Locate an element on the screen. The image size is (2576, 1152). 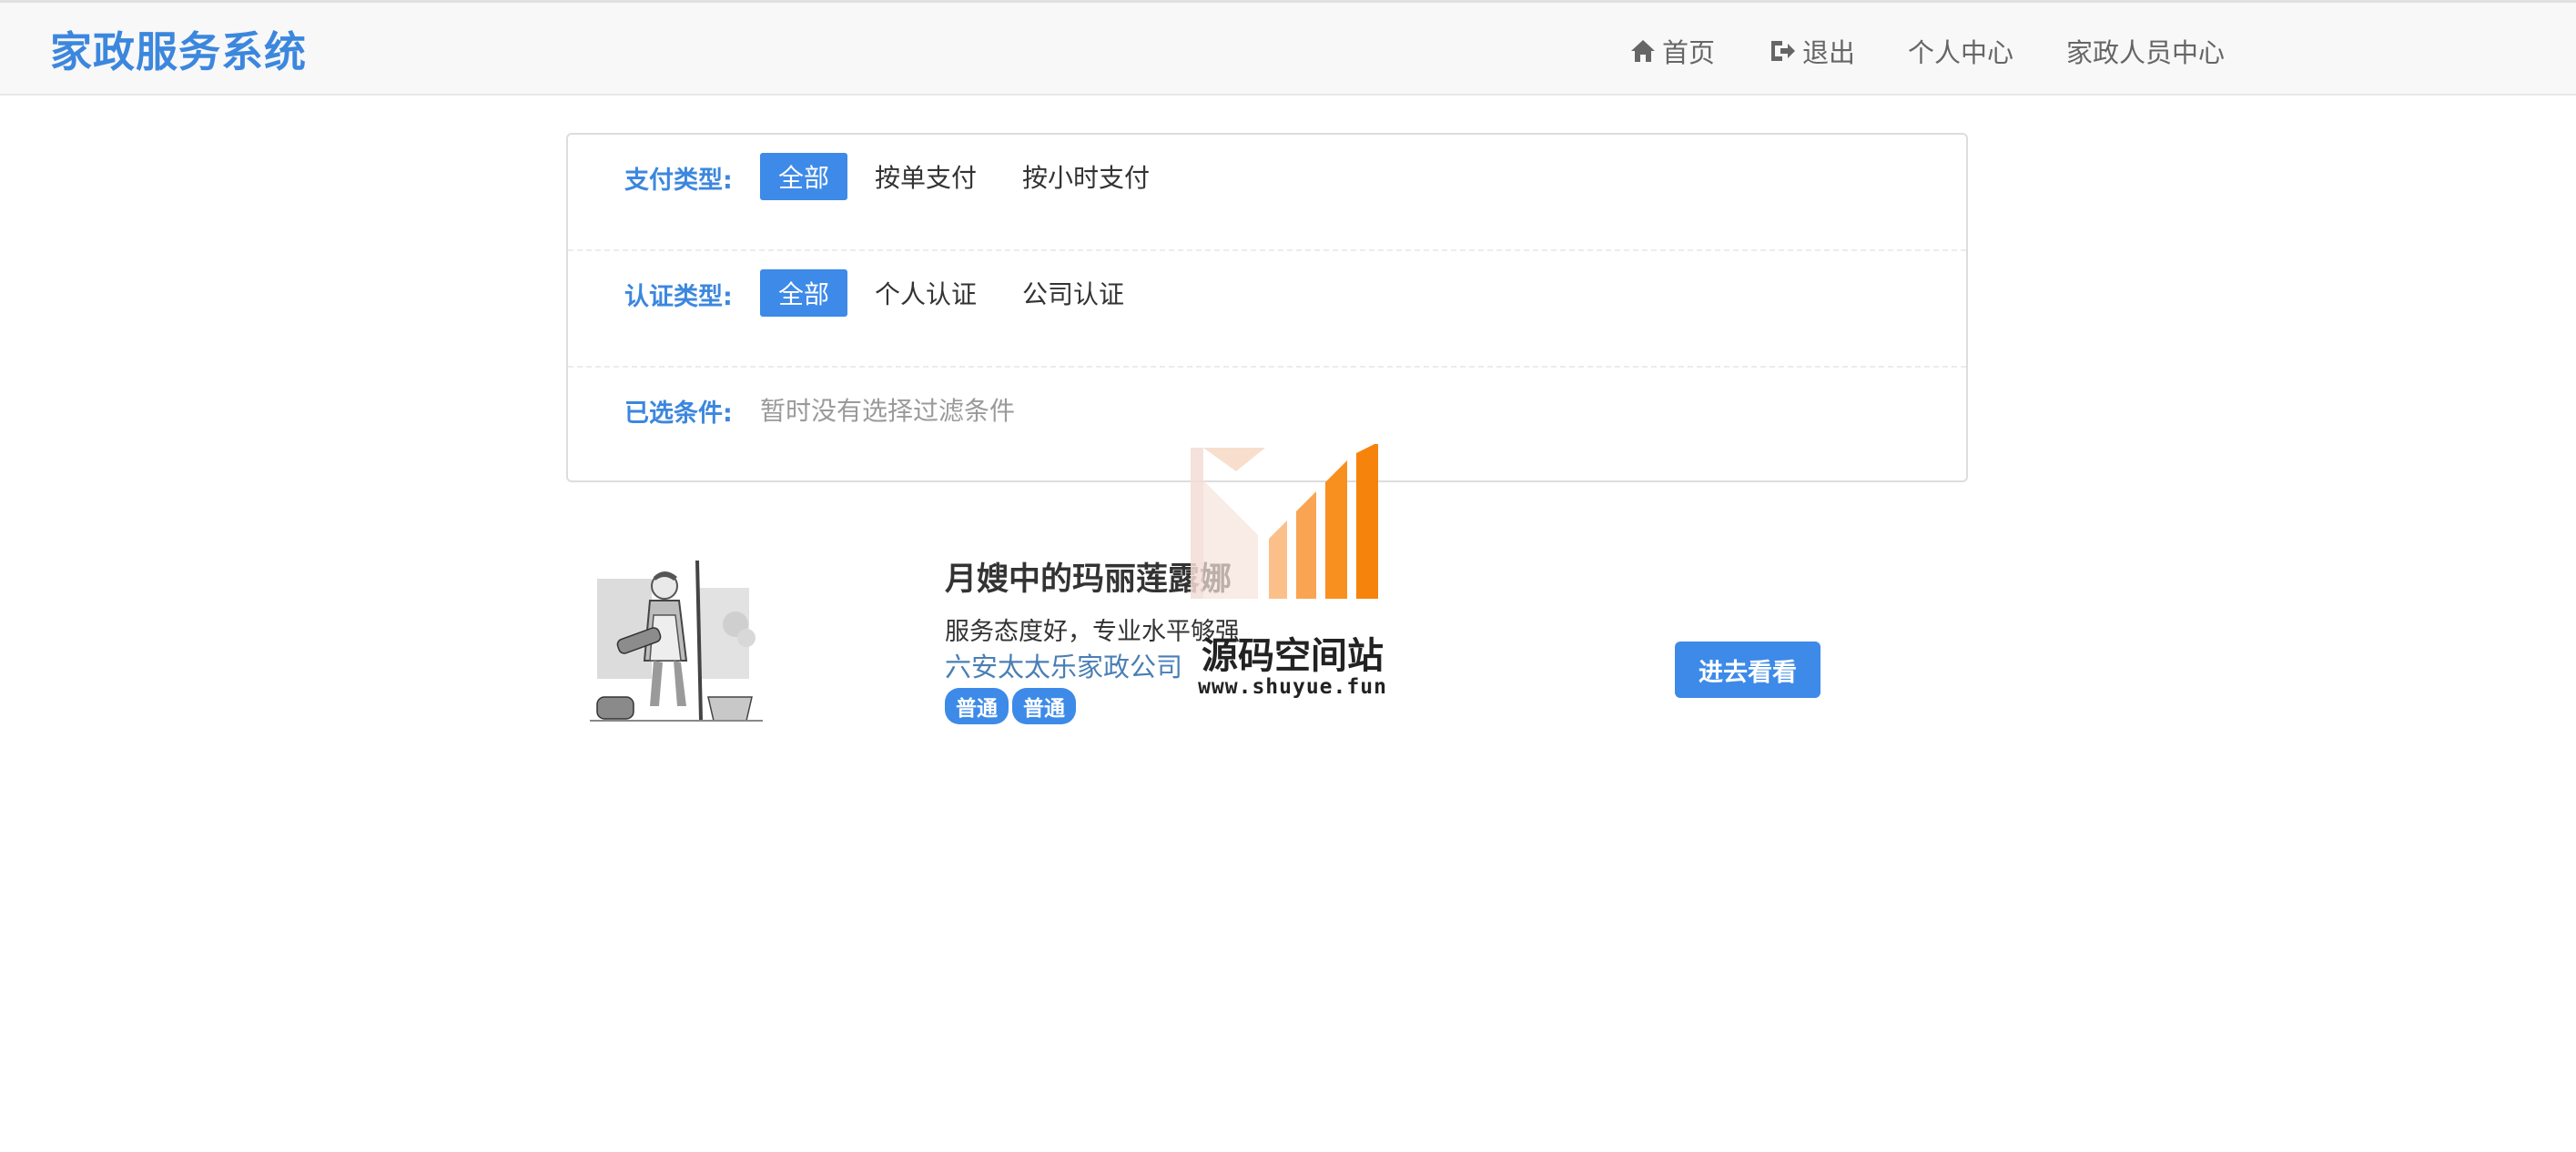
pay-type-option-per-hour: 按小时支付 is located at coordinates (1086, 176).